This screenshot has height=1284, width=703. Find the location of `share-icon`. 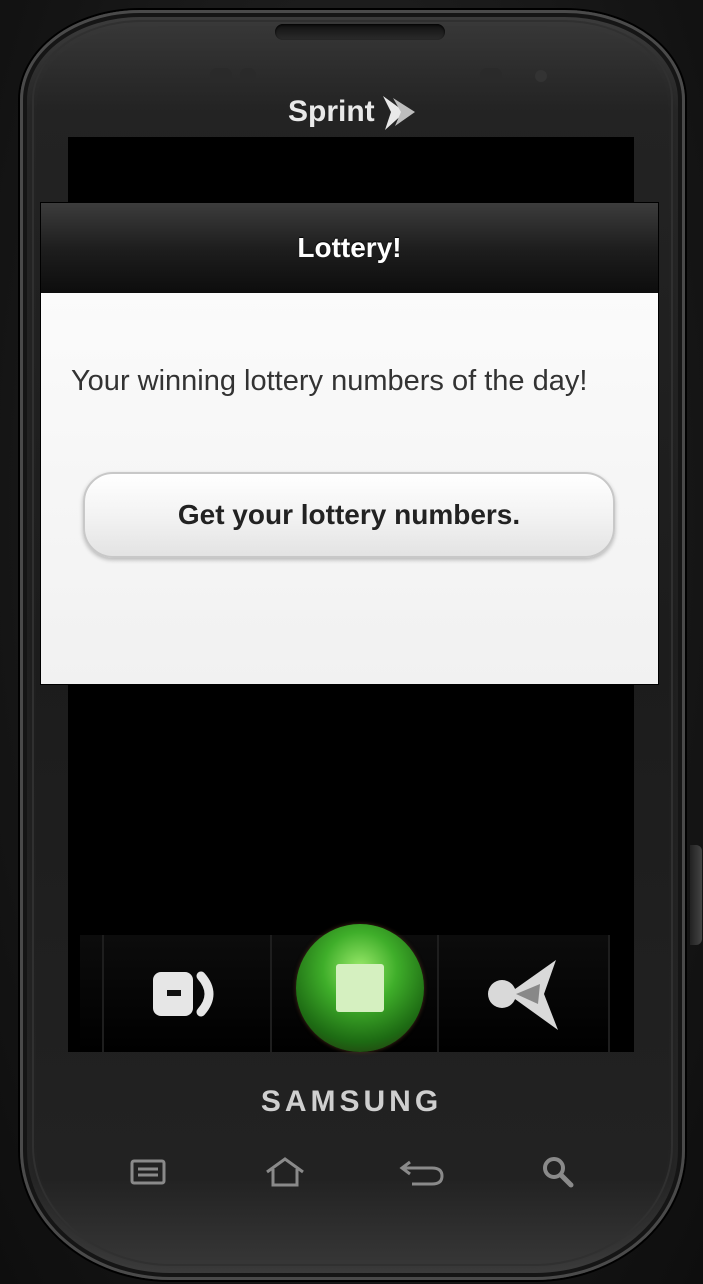

share-icon is located at coordinates (522, 994).